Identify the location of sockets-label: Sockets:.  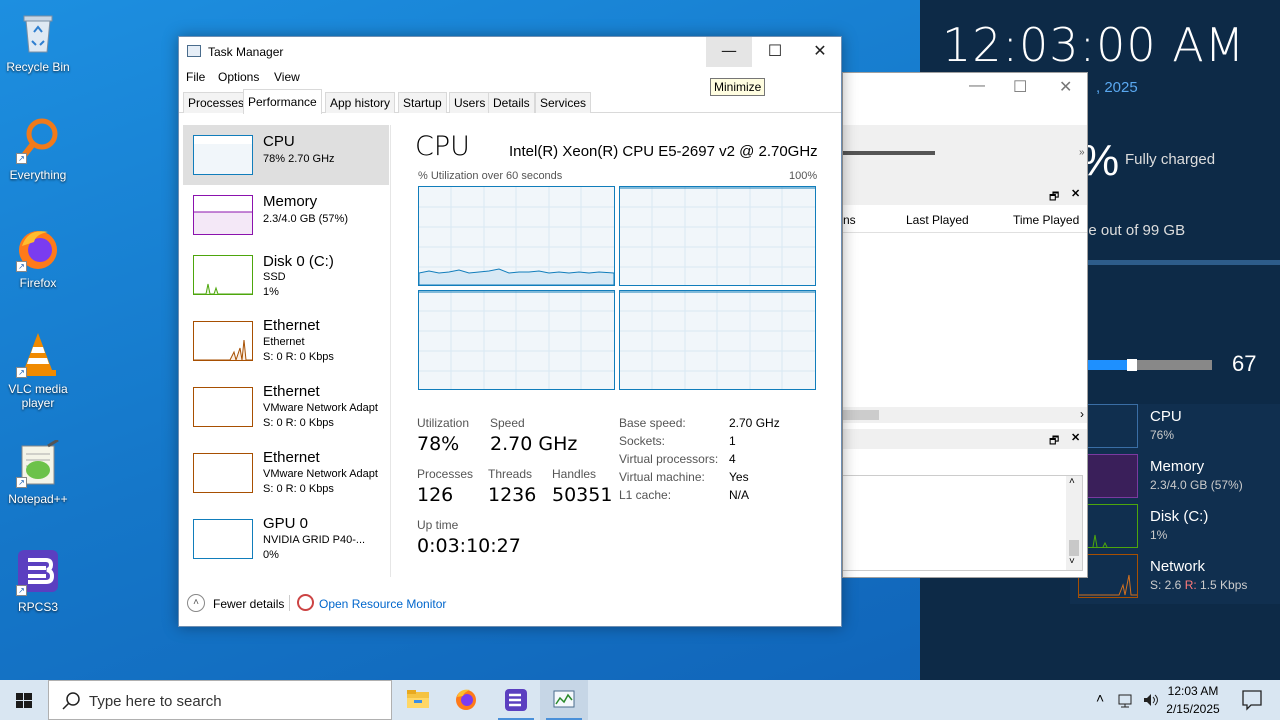
(642, 441).